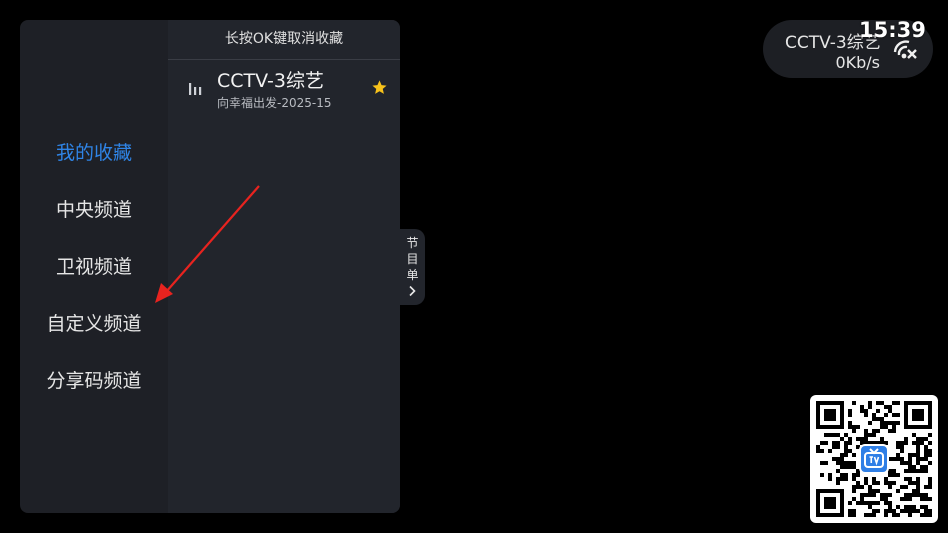  I want to click on category-satellite: 卫视频道, so click(94, 267).